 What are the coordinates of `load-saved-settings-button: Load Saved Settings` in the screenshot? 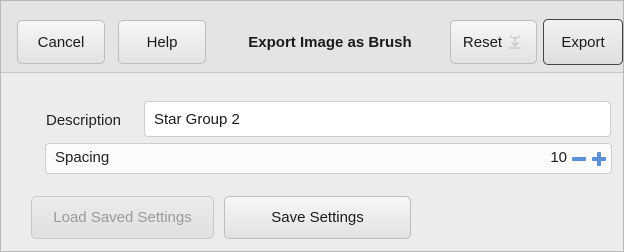 It's located at (122, 217).